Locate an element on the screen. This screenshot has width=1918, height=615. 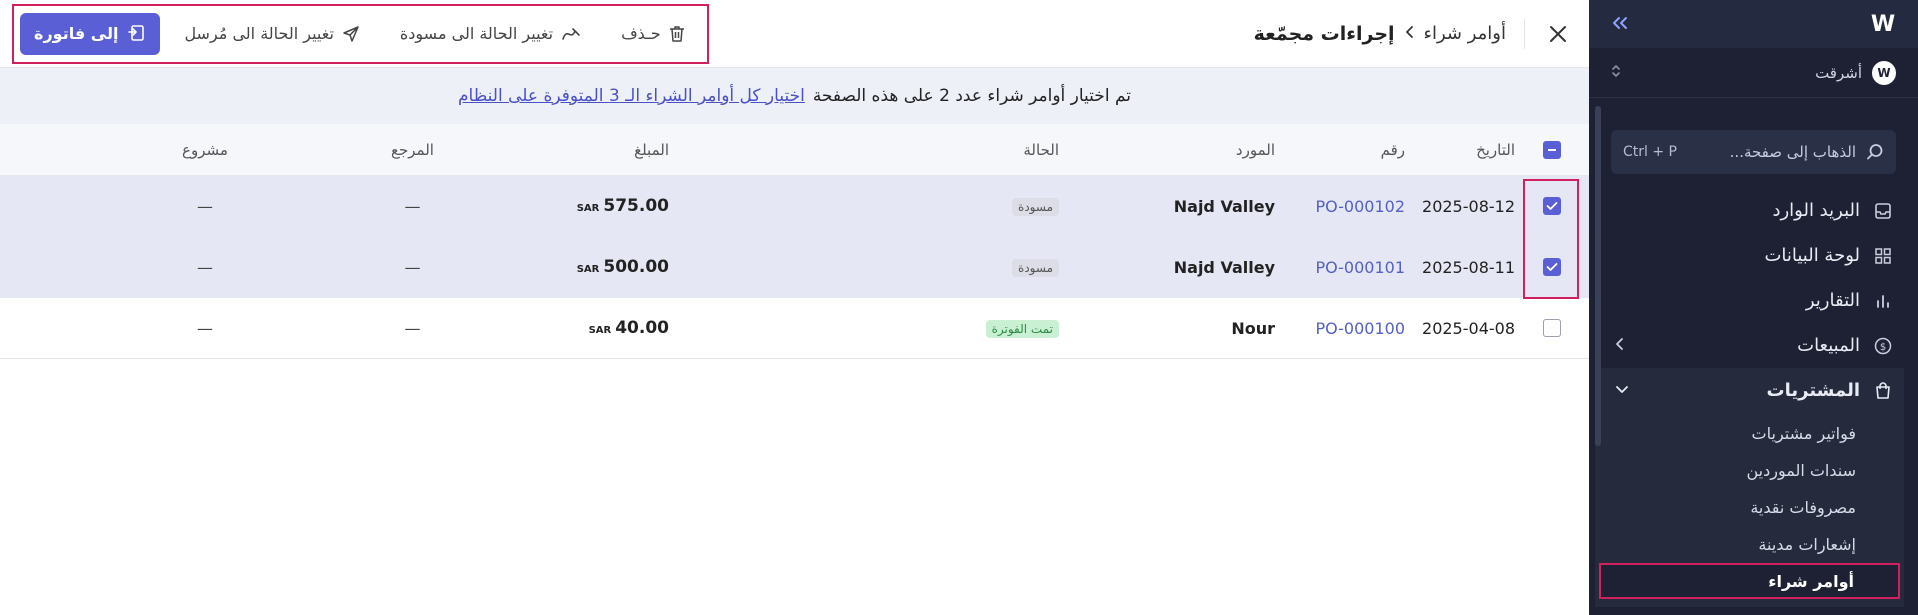
sidebar-item-label: لوحة البيانات is located at coordinates (1812, 255).